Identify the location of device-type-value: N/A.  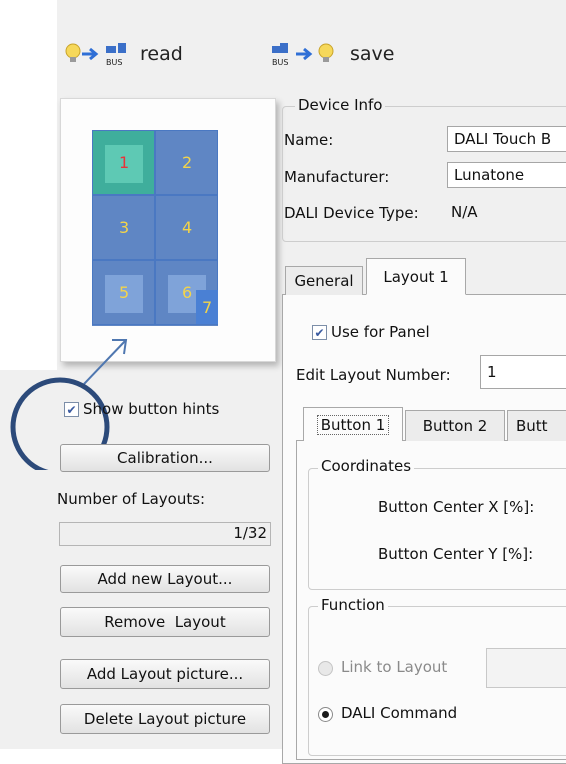
(464, 212).